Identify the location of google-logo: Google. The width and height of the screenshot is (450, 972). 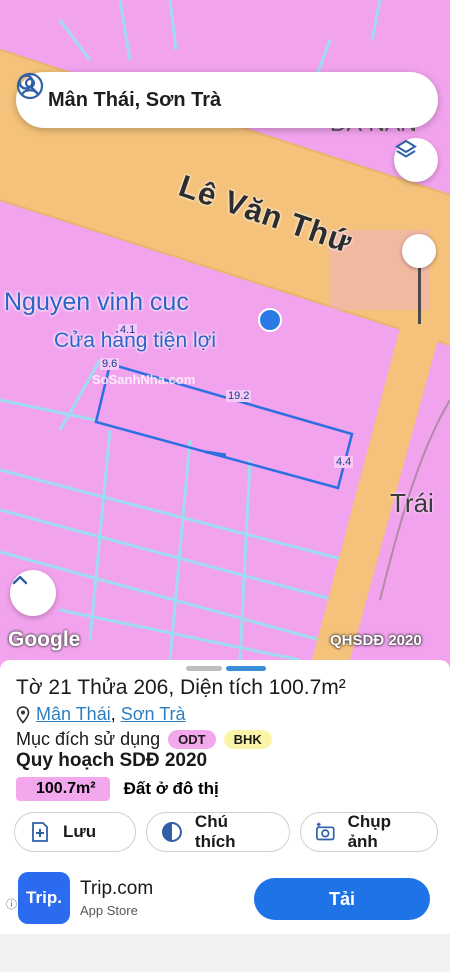
(44, 639).